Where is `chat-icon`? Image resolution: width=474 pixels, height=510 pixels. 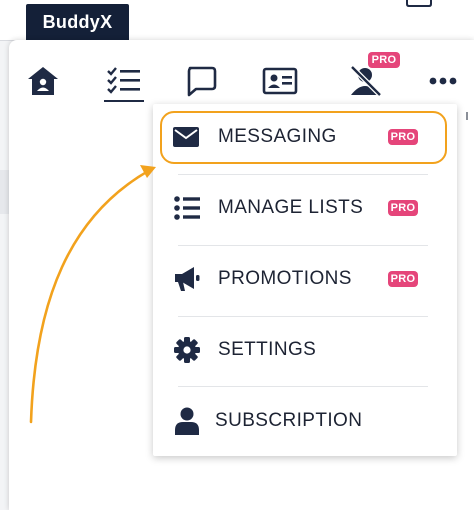
chat-icon is located at coordinates (419, 4).